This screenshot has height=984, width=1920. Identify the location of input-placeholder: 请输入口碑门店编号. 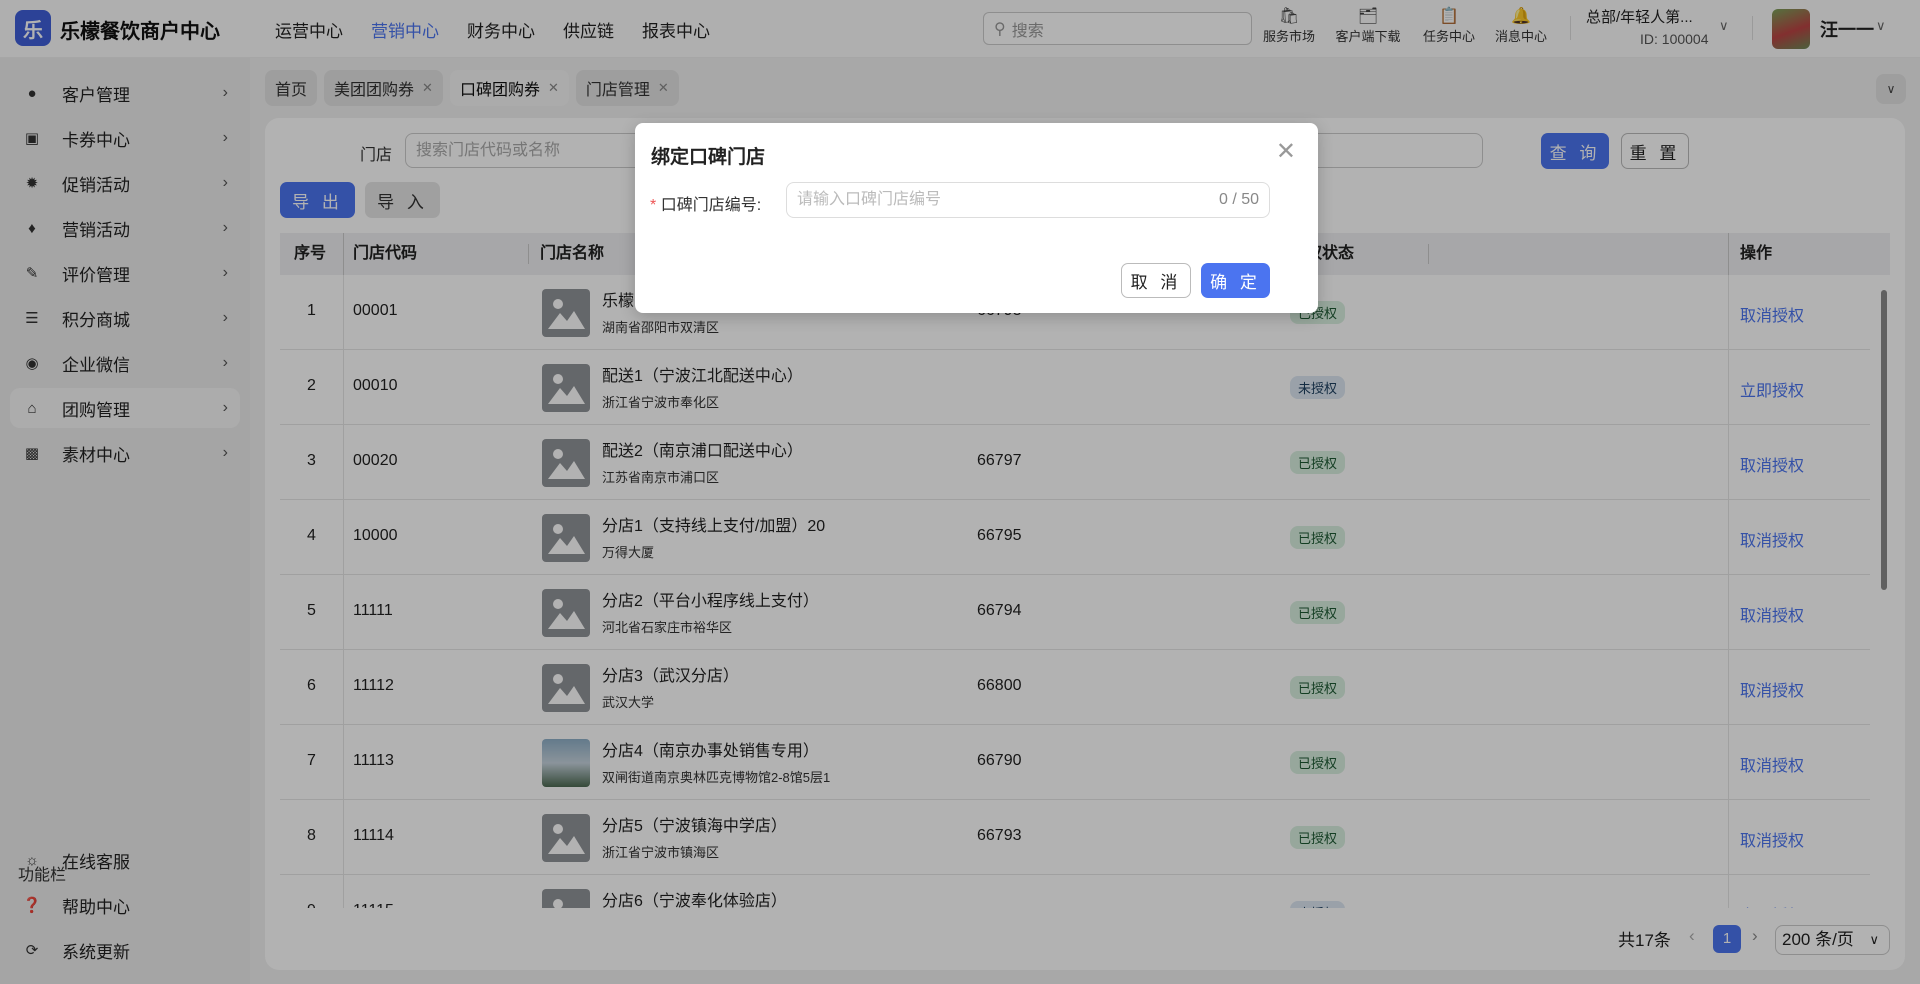
(869, 199).